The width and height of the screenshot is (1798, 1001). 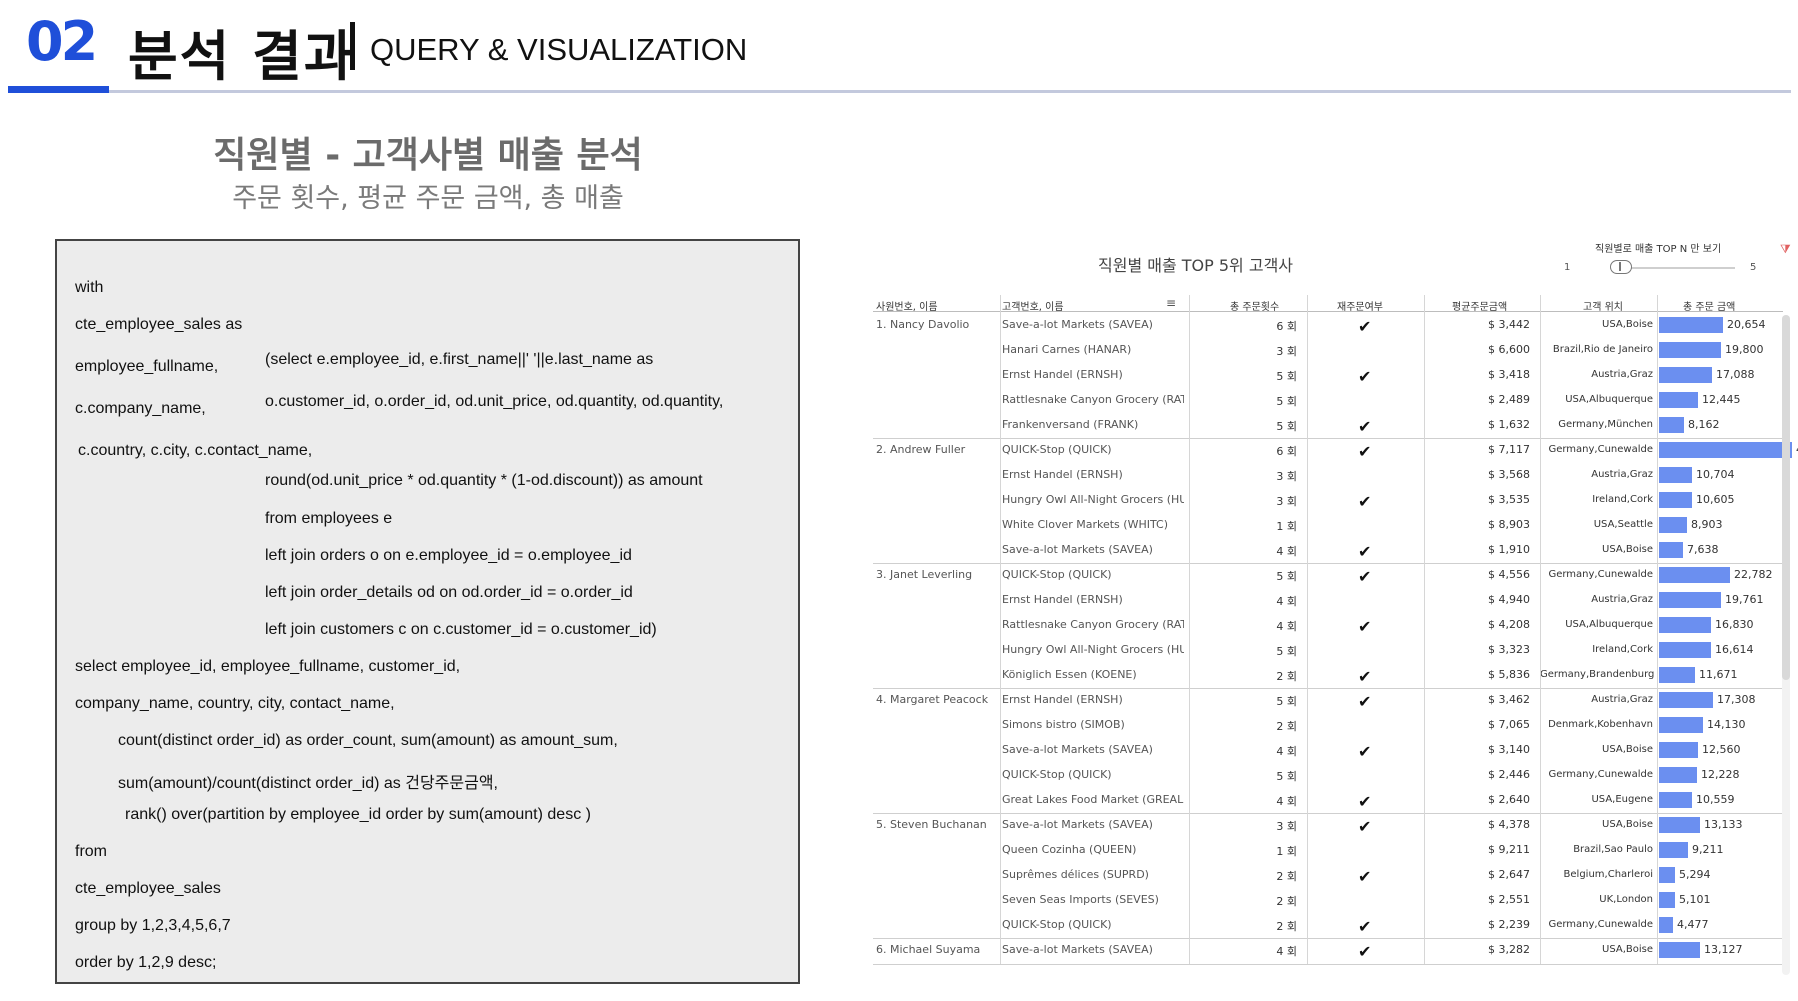 I want to click on employee-label: 3. Janet Leverling, so click(x=924, y=574).